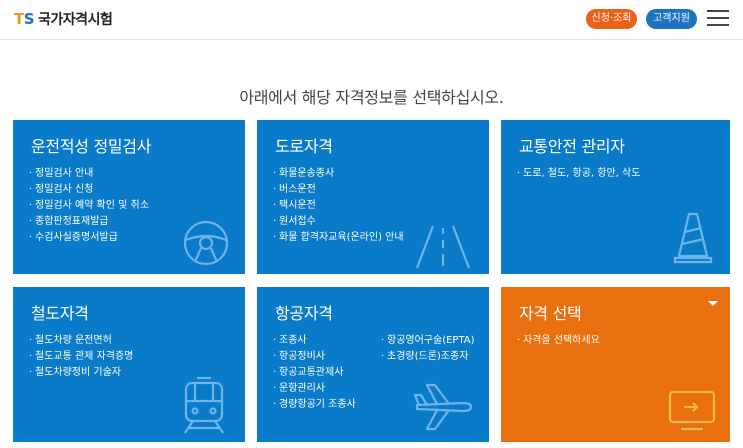  Describe the element at coordinates (60, 313) in the screenshot. I see `card-title: 철도자격` at that location.